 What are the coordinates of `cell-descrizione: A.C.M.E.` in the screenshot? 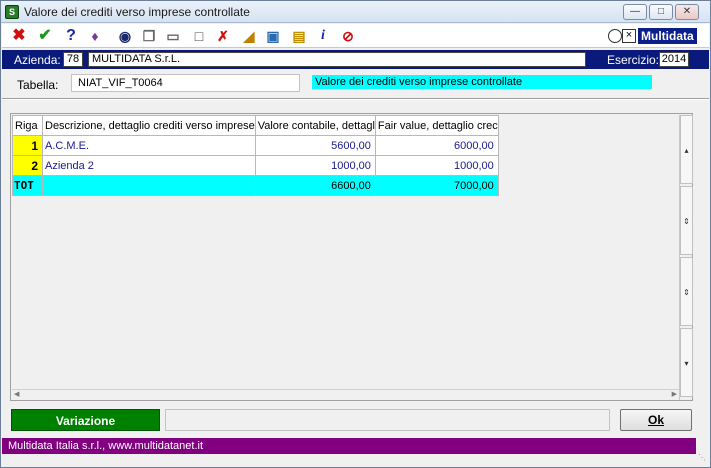 It's located at (149, 145).